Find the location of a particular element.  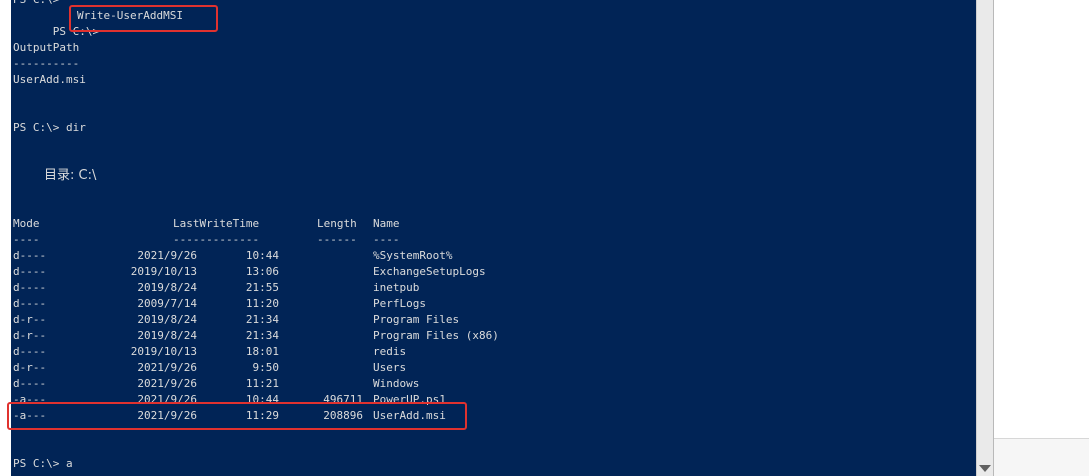

output-path-rule: ---------- is located at coordinates (46, 63).